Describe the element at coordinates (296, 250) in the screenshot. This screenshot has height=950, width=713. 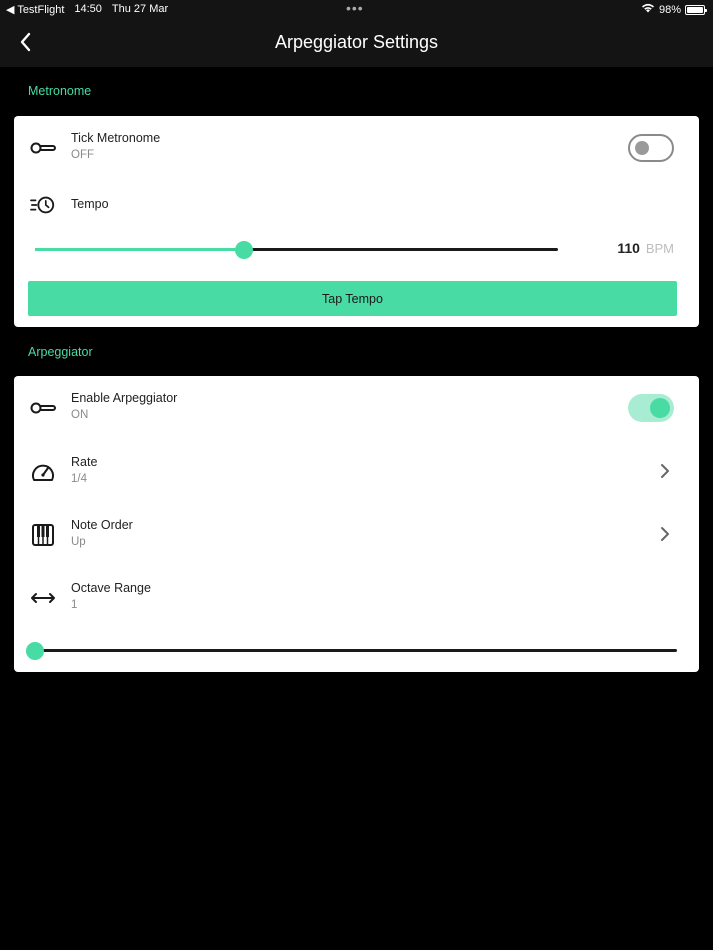
I see `tempo-slider` at that location.